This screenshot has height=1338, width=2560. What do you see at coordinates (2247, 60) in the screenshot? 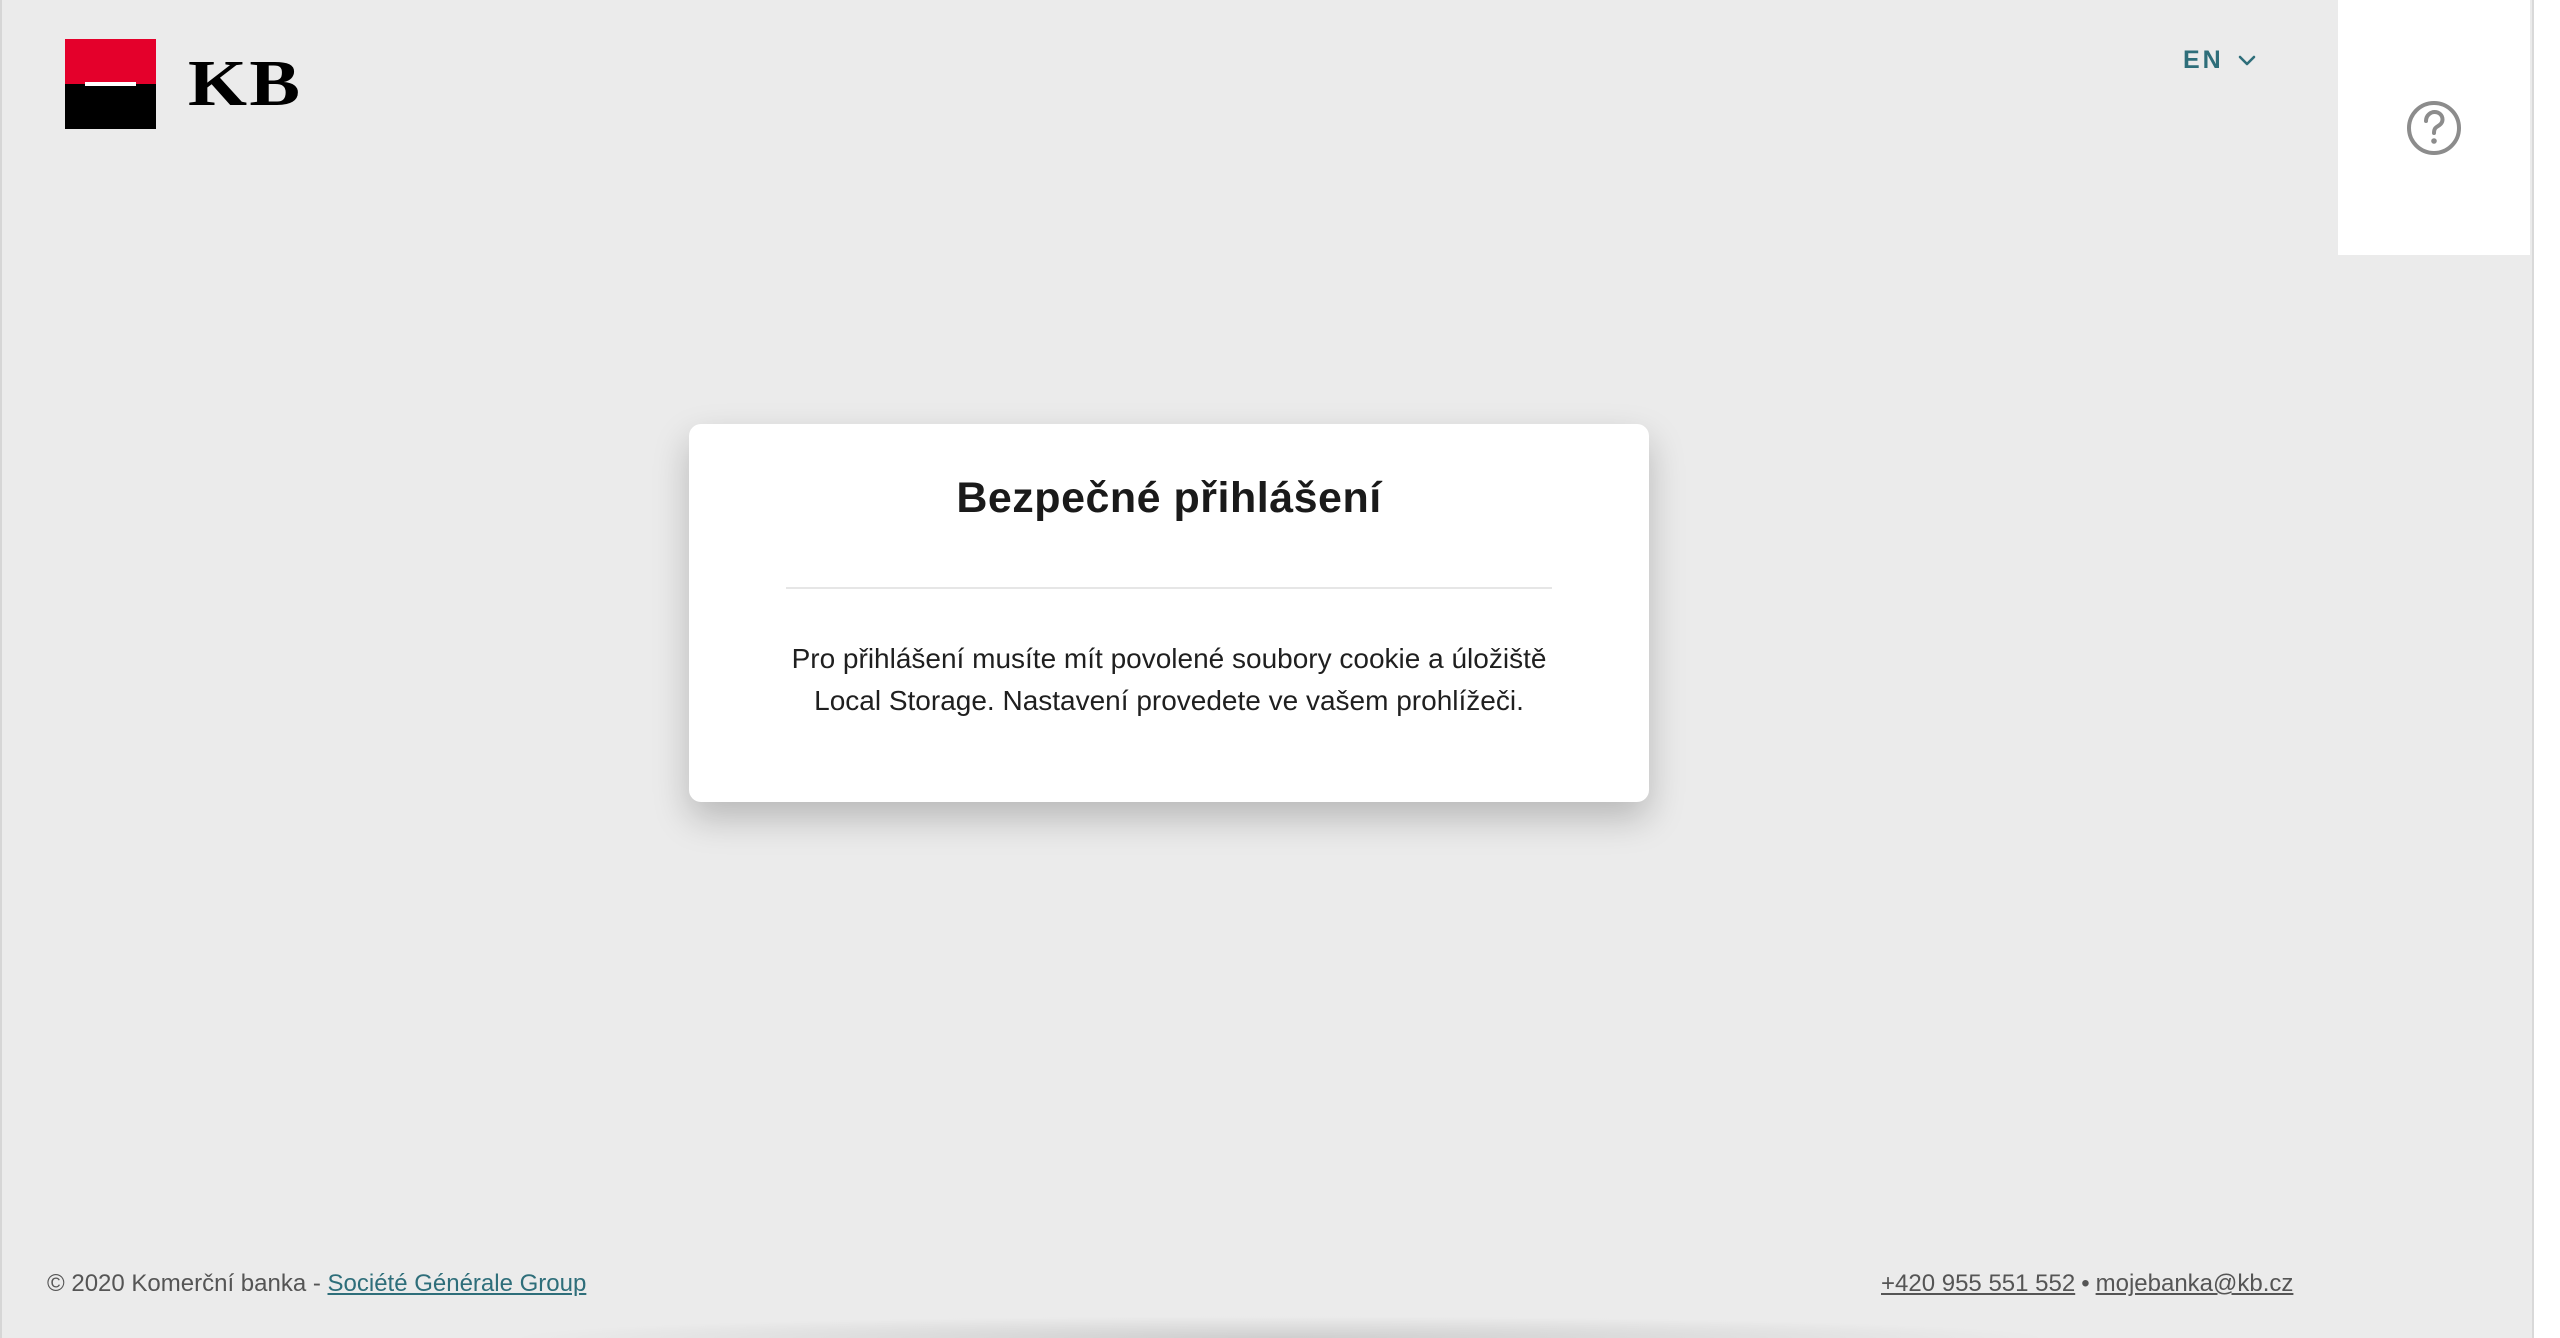
I see `chevron-down-icon` at bounding box center [2247, 60].